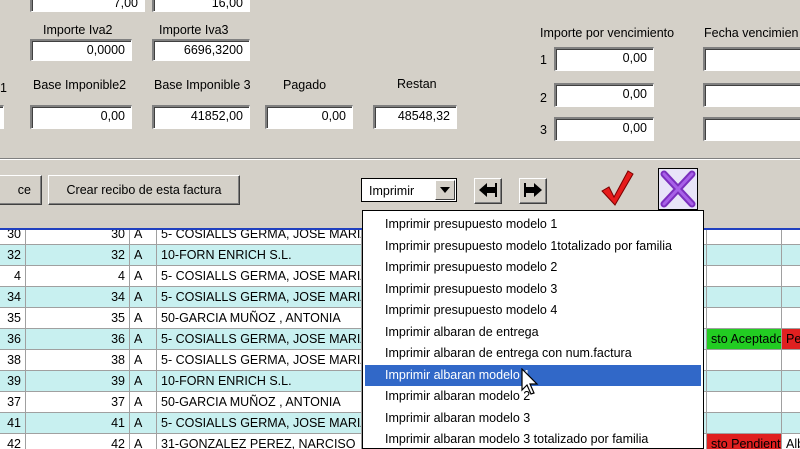  What do you see at coordinates (13, 255) in the screenshot?
I see `cell-id: 32` at bounding box center [13, 255].